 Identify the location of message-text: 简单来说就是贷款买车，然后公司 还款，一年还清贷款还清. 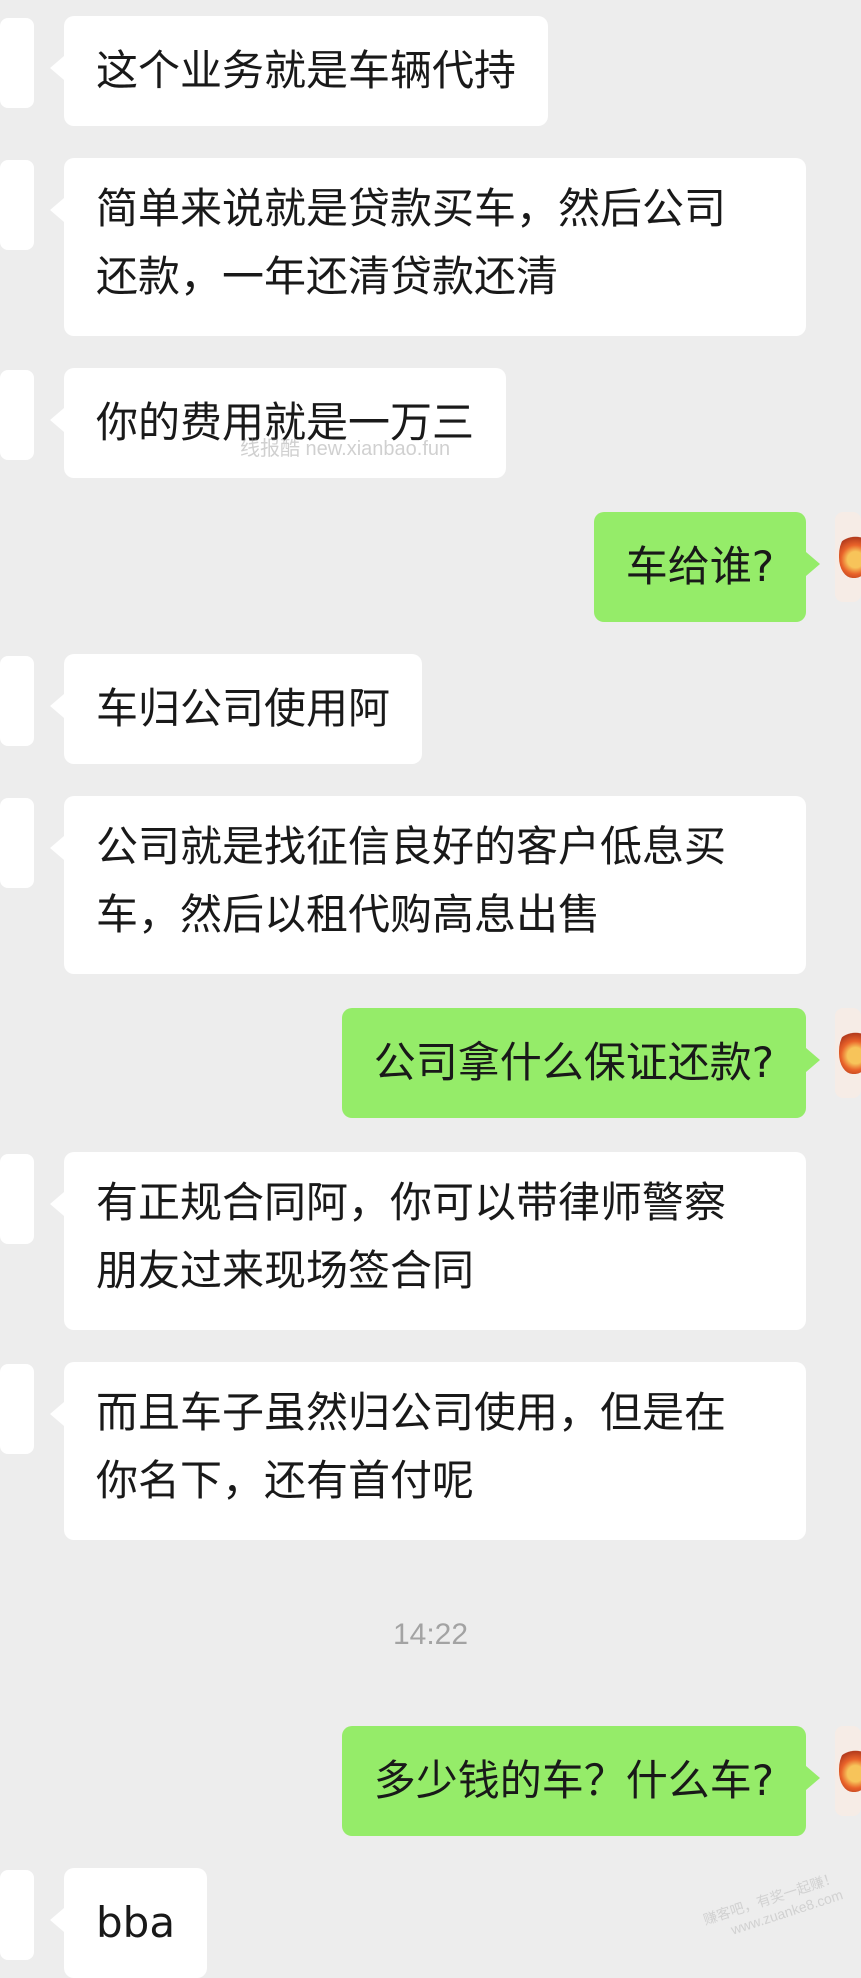
(411, 242).